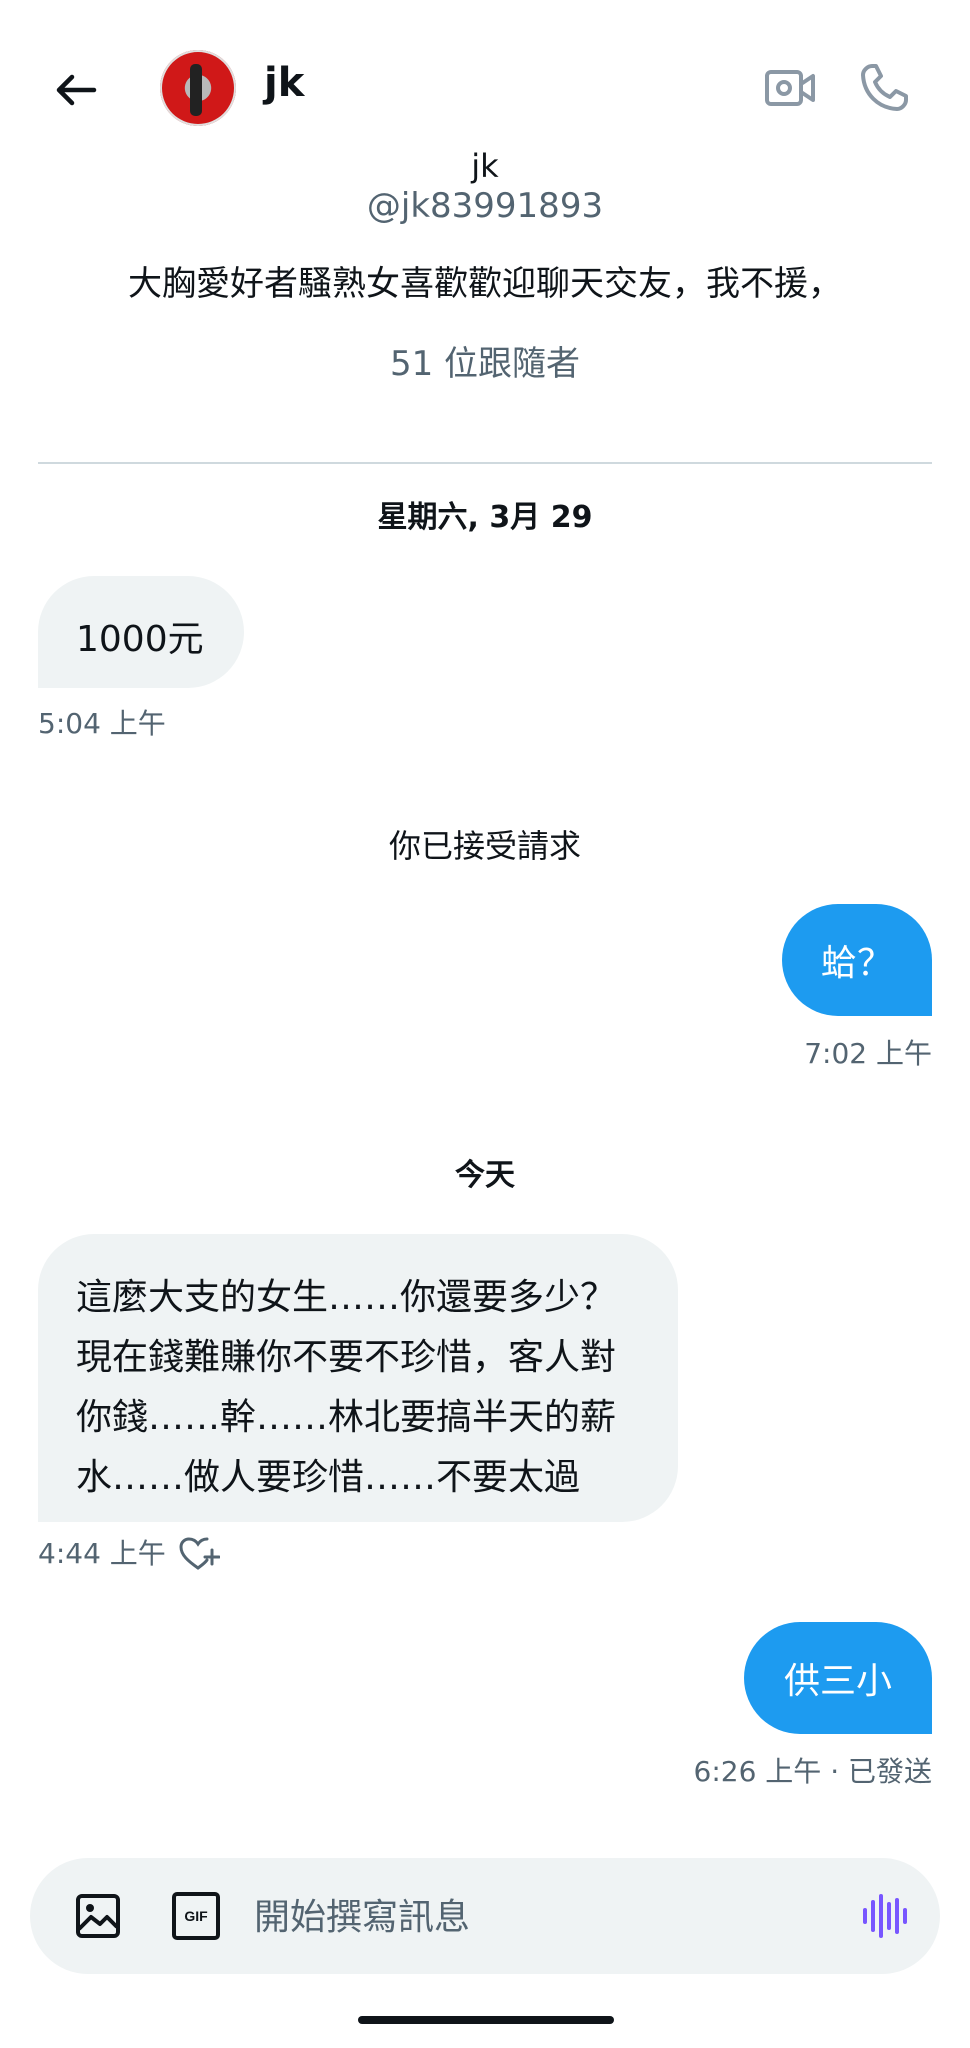 This screenshot has height=2048, width=970. I want to click on image-button, so click(98, 1916).